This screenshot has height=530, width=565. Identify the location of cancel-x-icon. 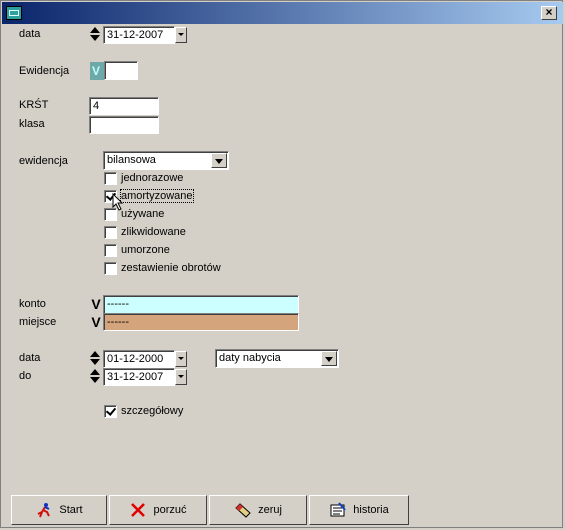
(138, 510).